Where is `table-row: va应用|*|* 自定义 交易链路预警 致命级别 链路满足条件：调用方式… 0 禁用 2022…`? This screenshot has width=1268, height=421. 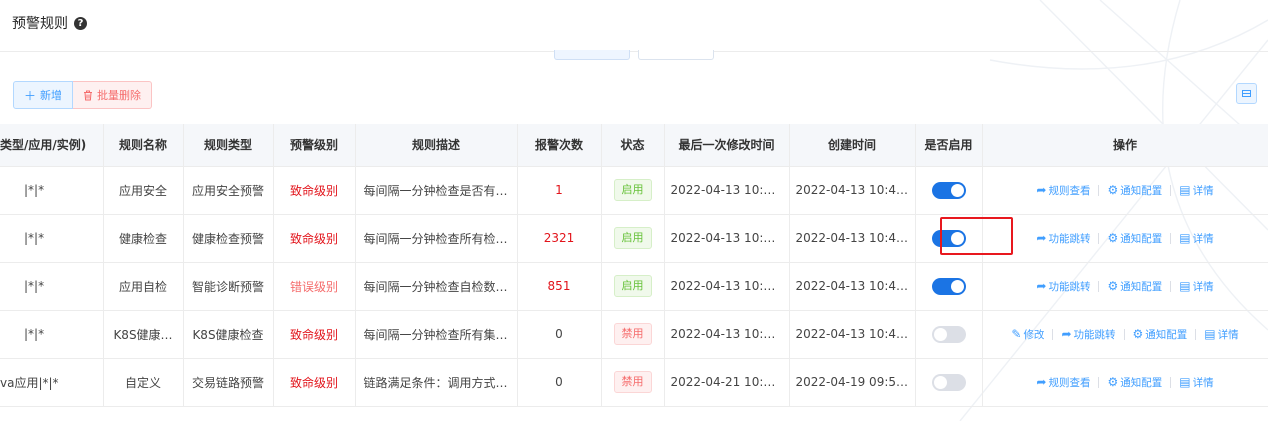
table-row: va应用|*|* 自定义 交易链路预警 致命级别 链路满足条件：调用方式… 0 禁用 2022… is located at coordinates (634, 382).